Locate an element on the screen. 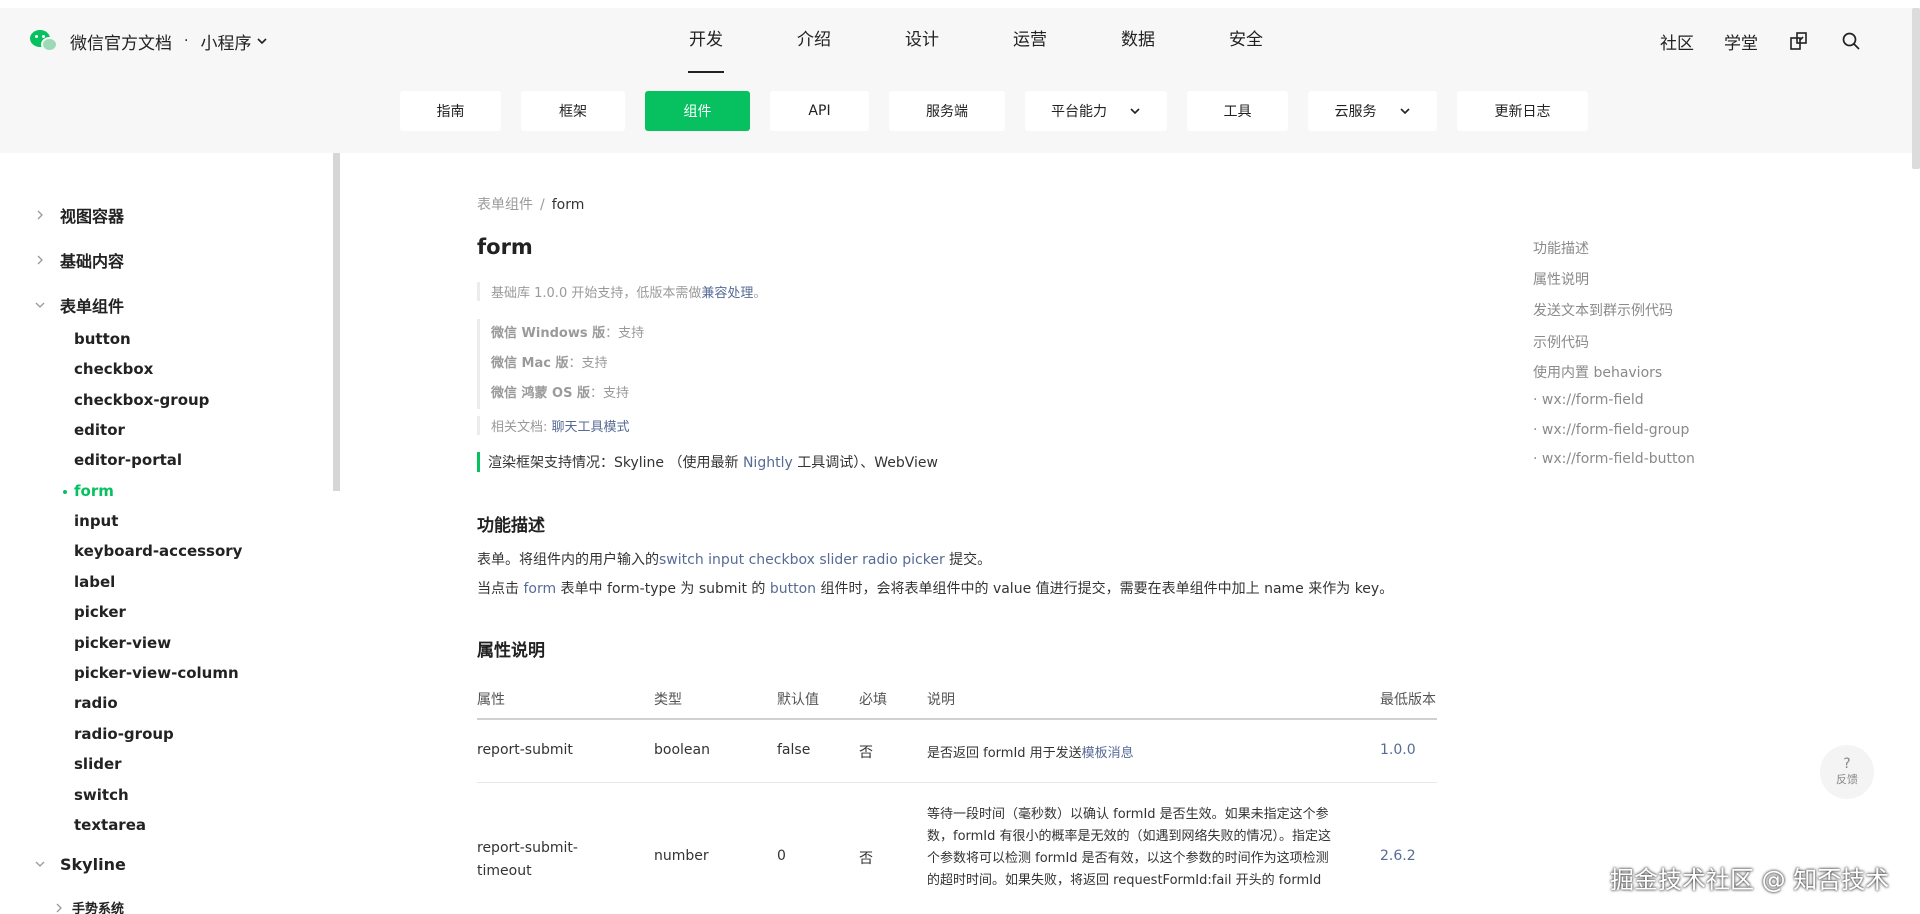  sidebar-group-form-components: 表单组件 is located at coordinates (77, 305).